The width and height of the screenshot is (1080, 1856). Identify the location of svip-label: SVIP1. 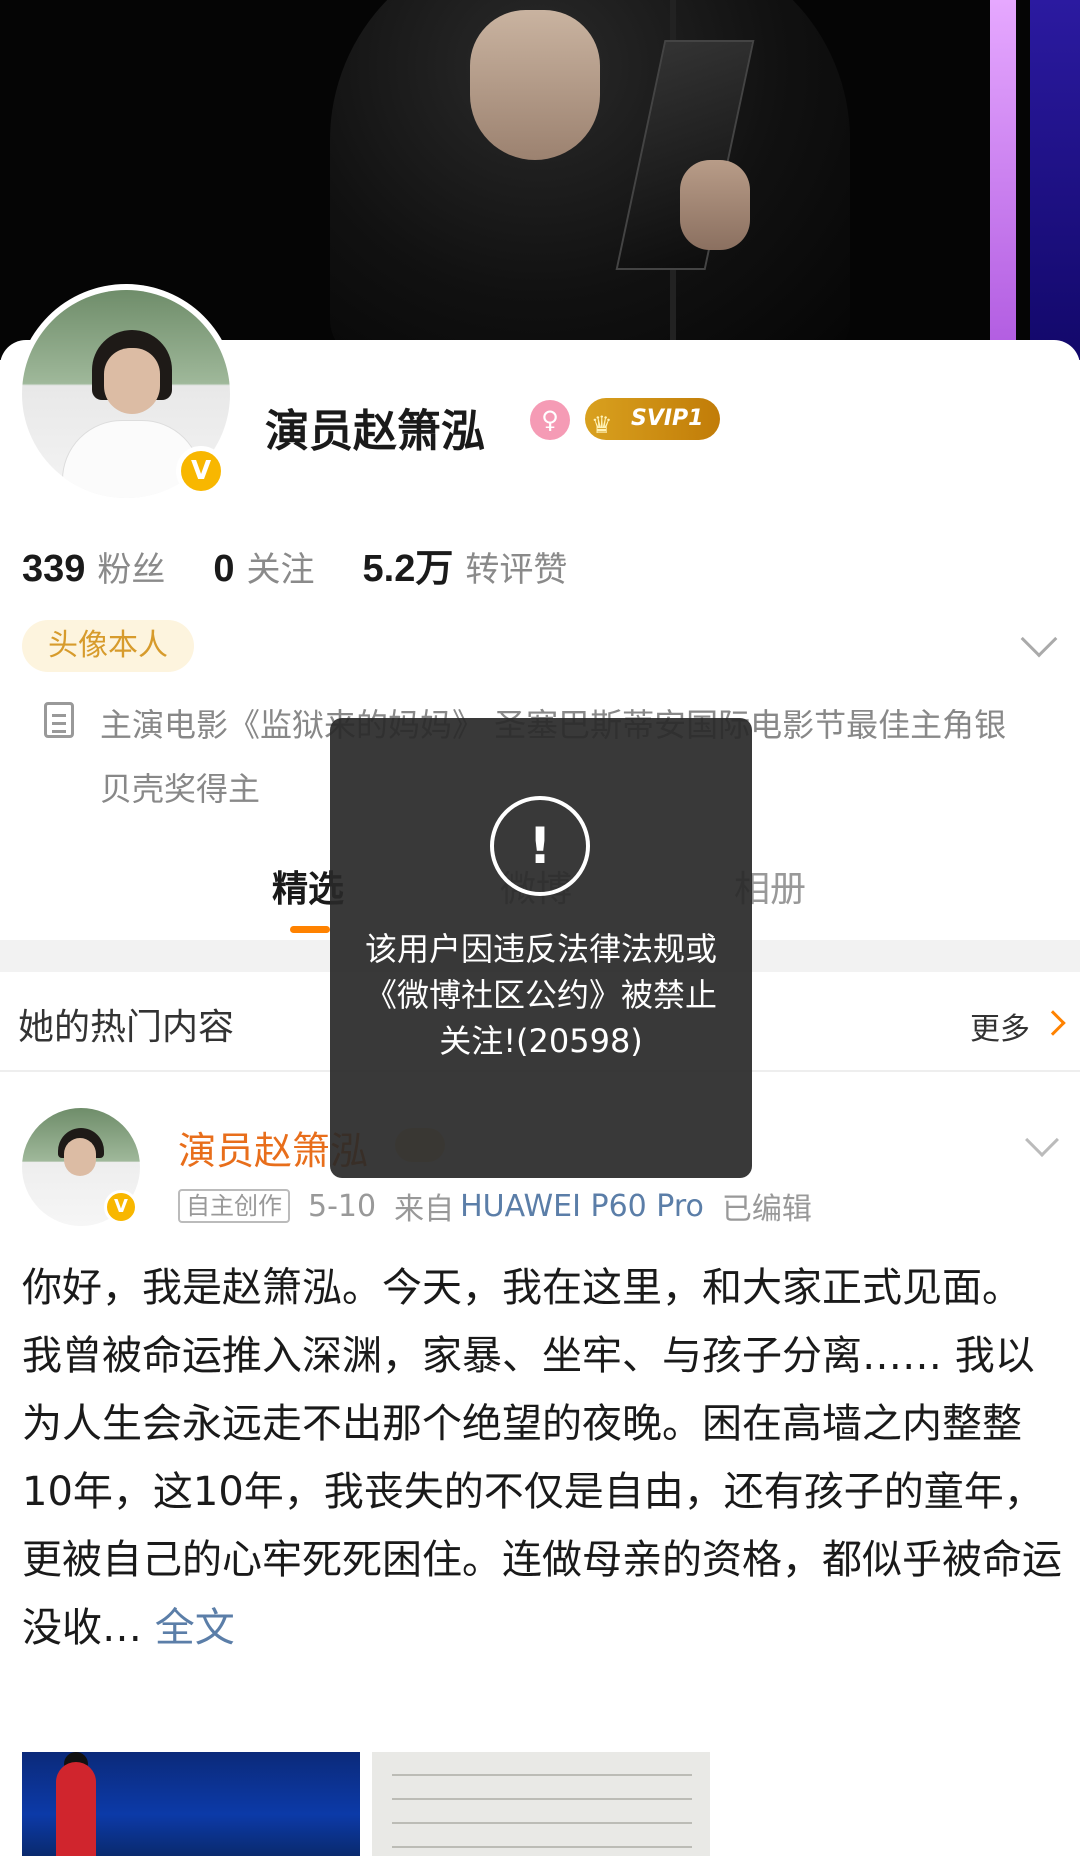
(667, 418).